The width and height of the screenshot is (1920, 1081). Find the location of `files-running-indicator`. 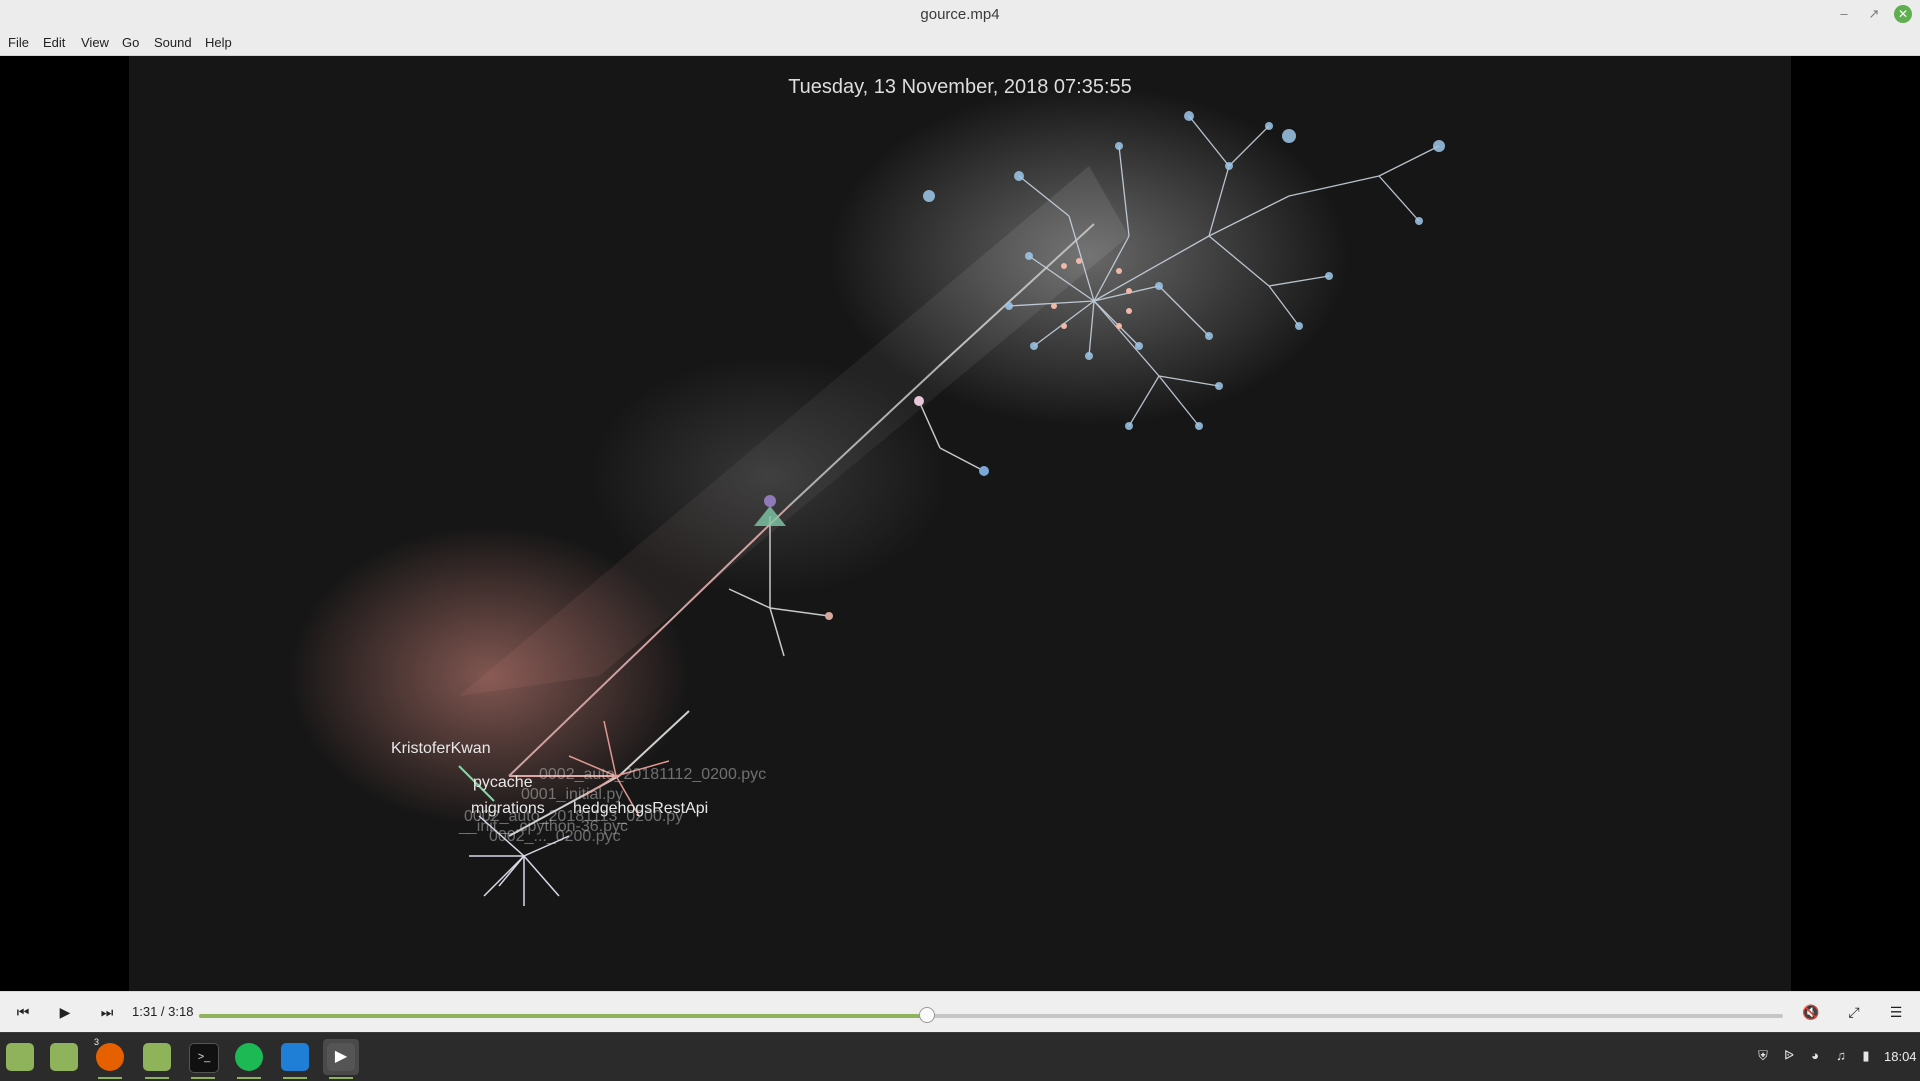

files-running-indicator is located at coordinates (157, 1078).